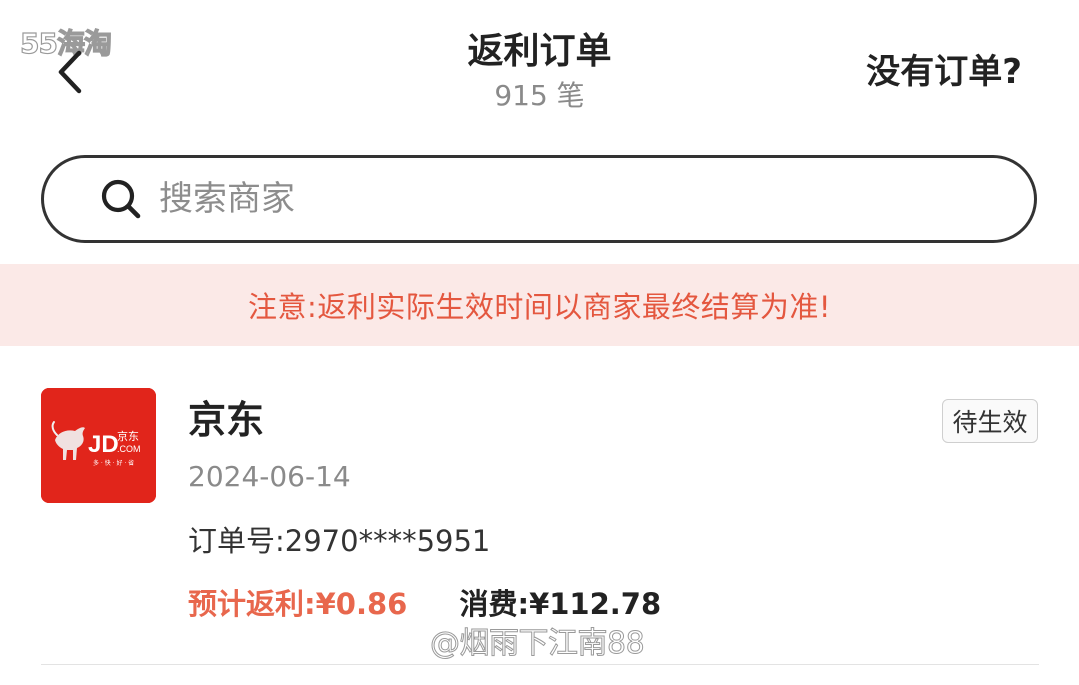 This screenshot has height=685, width=1079. I want to click on order-number-row: 订单号:2970****5951, so click(339, 541).